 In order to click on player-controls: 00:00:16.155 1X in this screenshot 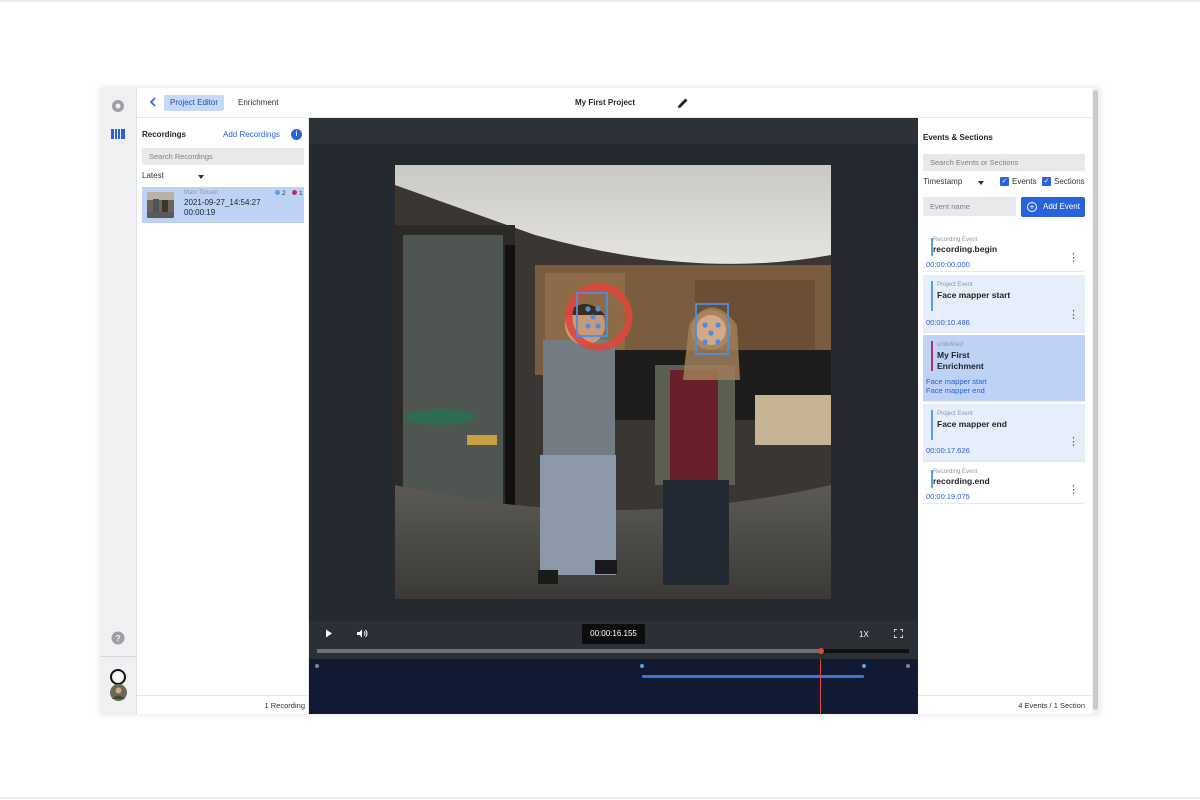, I will do `click(613, 640)`.